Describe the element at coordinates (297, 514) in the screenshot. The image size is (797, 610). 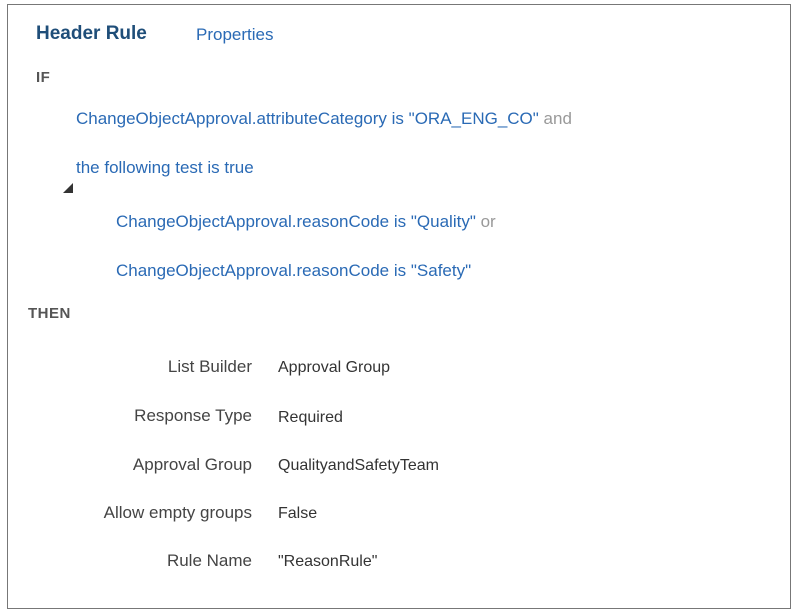
I see `action-value-allow-empty-groups: False` at that location.